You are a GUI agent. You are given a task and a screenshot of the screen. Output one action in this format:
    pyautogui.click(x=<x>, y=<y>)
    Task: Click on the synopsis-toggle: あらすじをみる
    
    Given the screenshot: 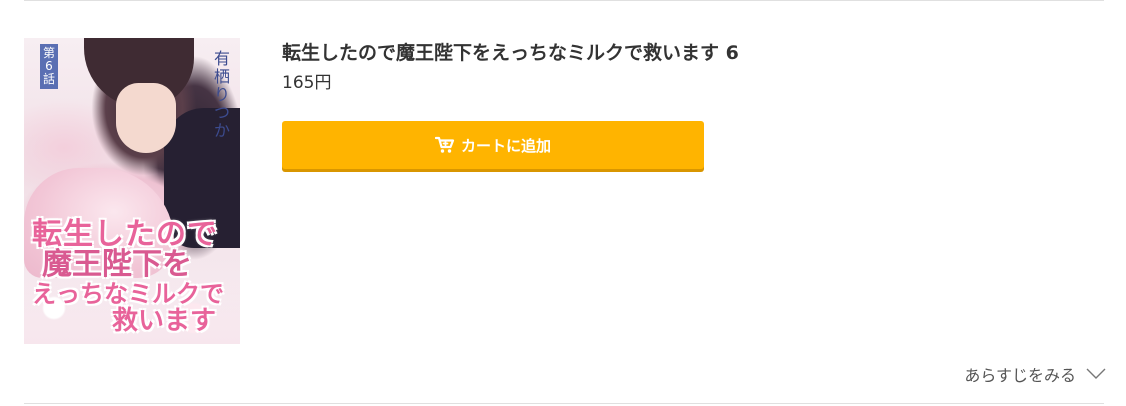 What is the action you would take?
    pyautogui.click(x=1035, y=374)
    